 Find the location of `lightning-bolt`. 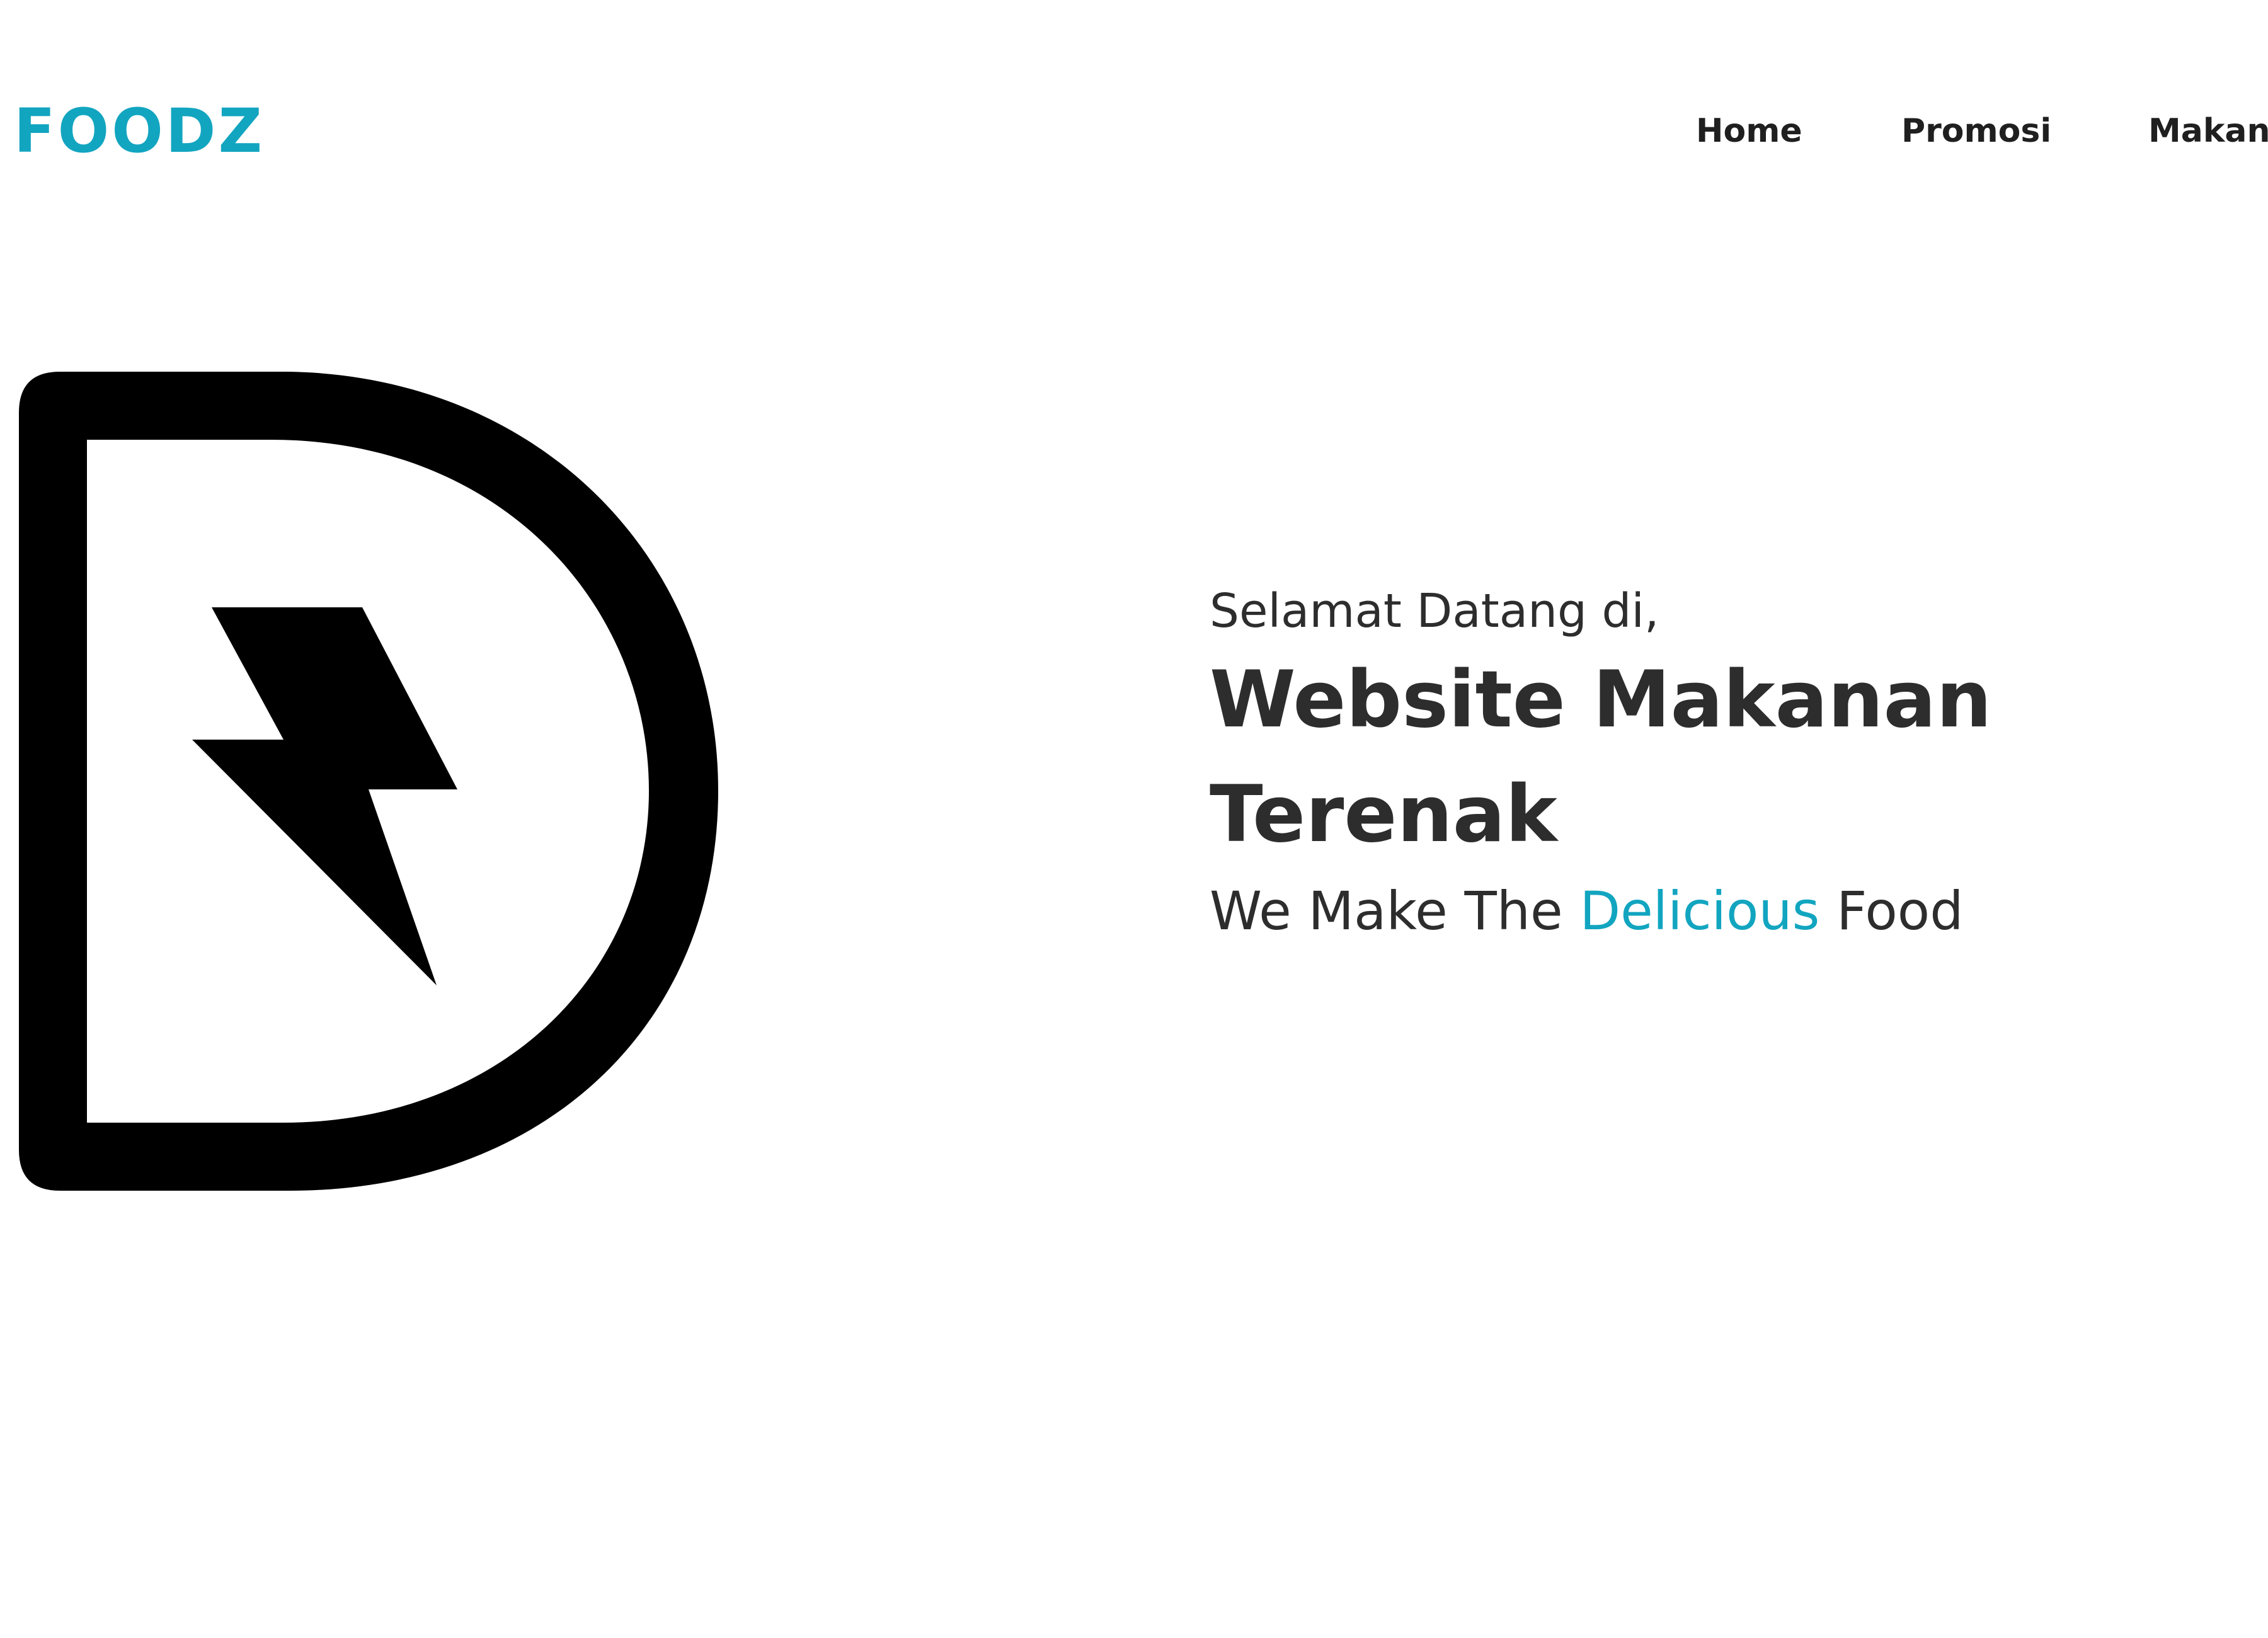

lightning-bolt is located at coordinates (324, 796).